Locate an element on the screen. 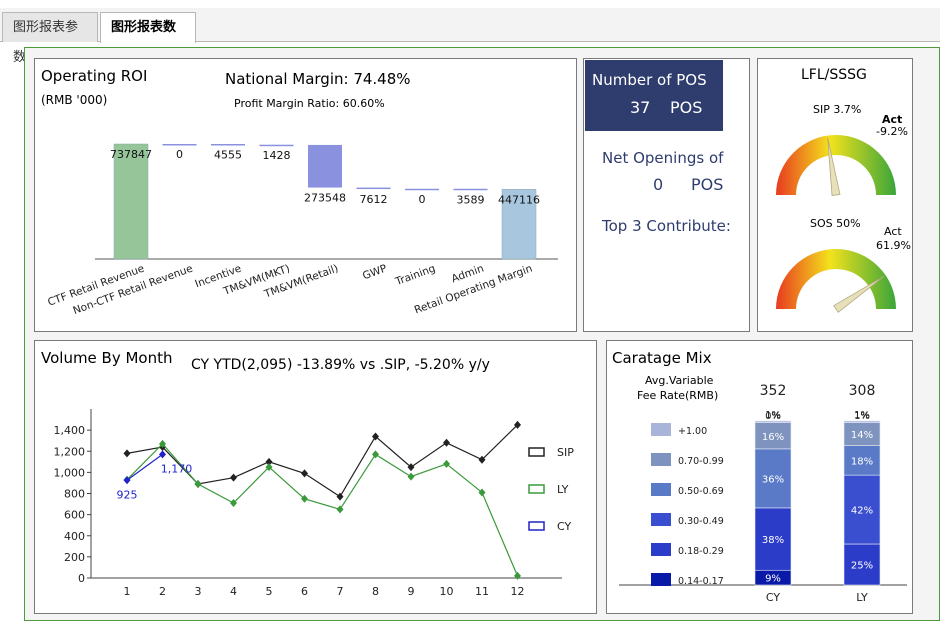  pos-count: 37 is located at coordinates (640, 107).